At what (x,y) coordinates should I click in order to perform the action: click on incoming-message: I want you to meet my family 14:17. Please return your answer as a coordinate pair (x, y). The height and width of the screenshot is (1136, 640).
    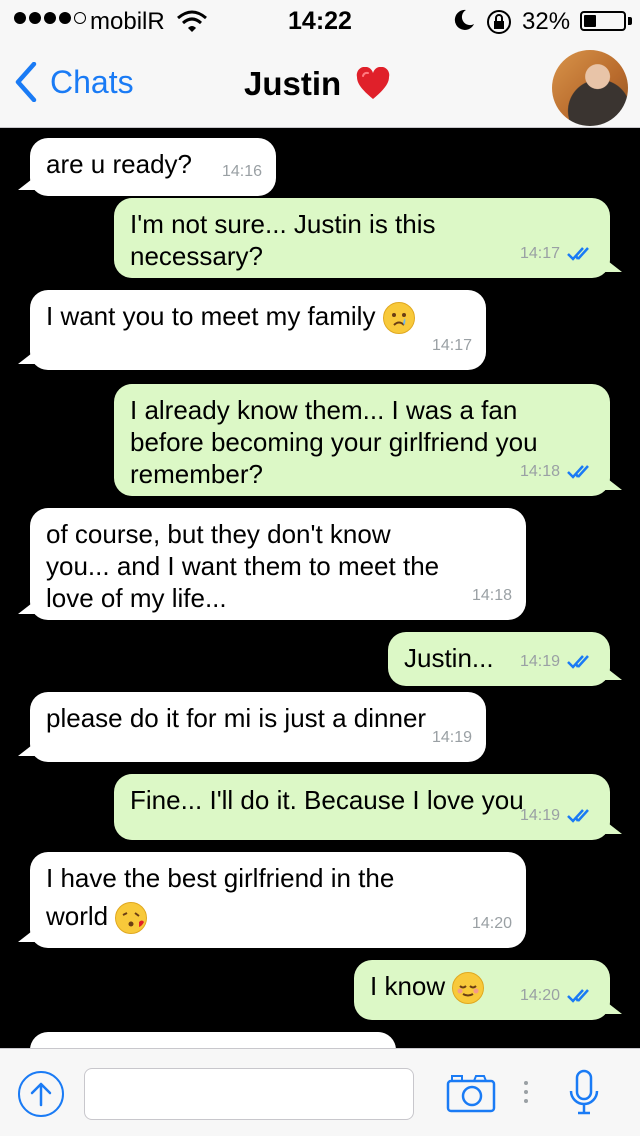
    Looking at the image, I should click on (252, 330).